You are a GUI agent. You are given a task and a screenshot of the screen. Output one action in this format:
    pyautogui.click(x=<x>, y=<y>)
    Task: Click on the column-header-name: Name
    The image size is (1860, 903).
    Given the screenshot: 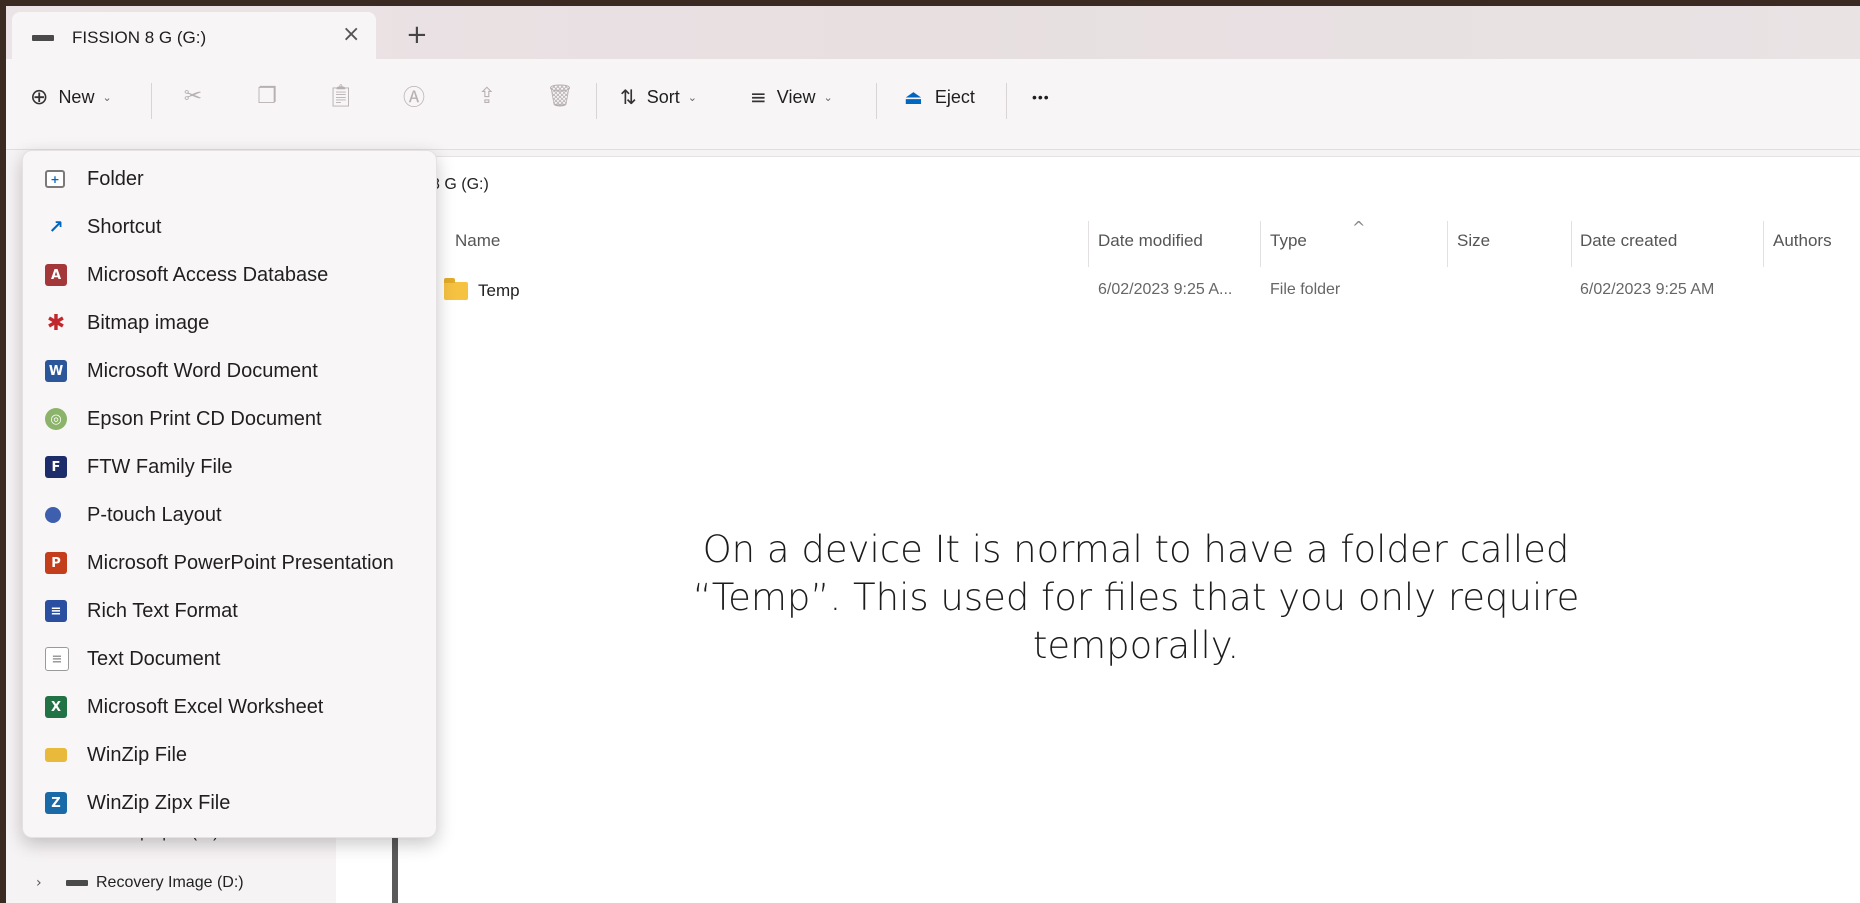 What is the action you would take?
    pyautogui.click(x=477, y=241)
    